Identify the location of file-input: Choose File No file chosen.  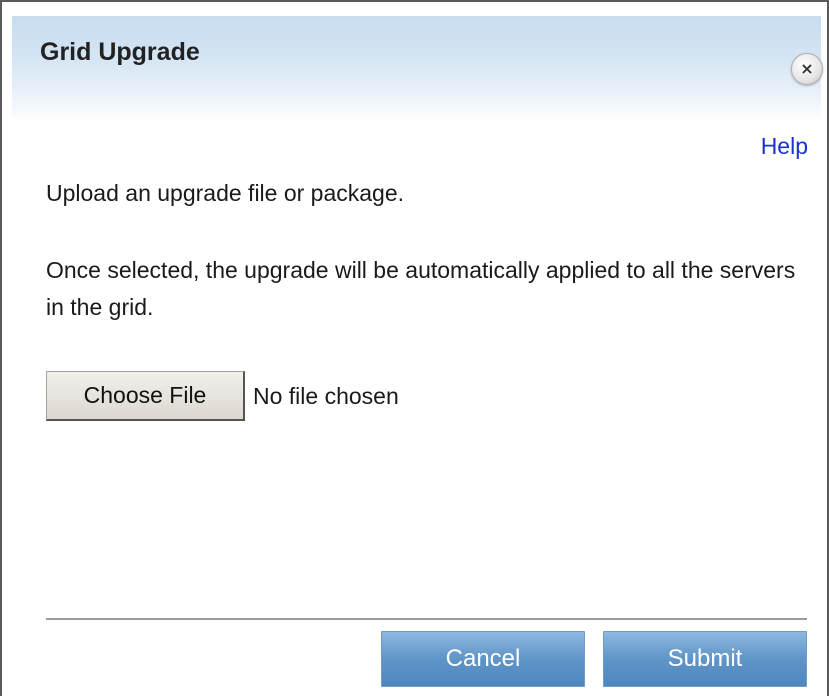
(222, 396).